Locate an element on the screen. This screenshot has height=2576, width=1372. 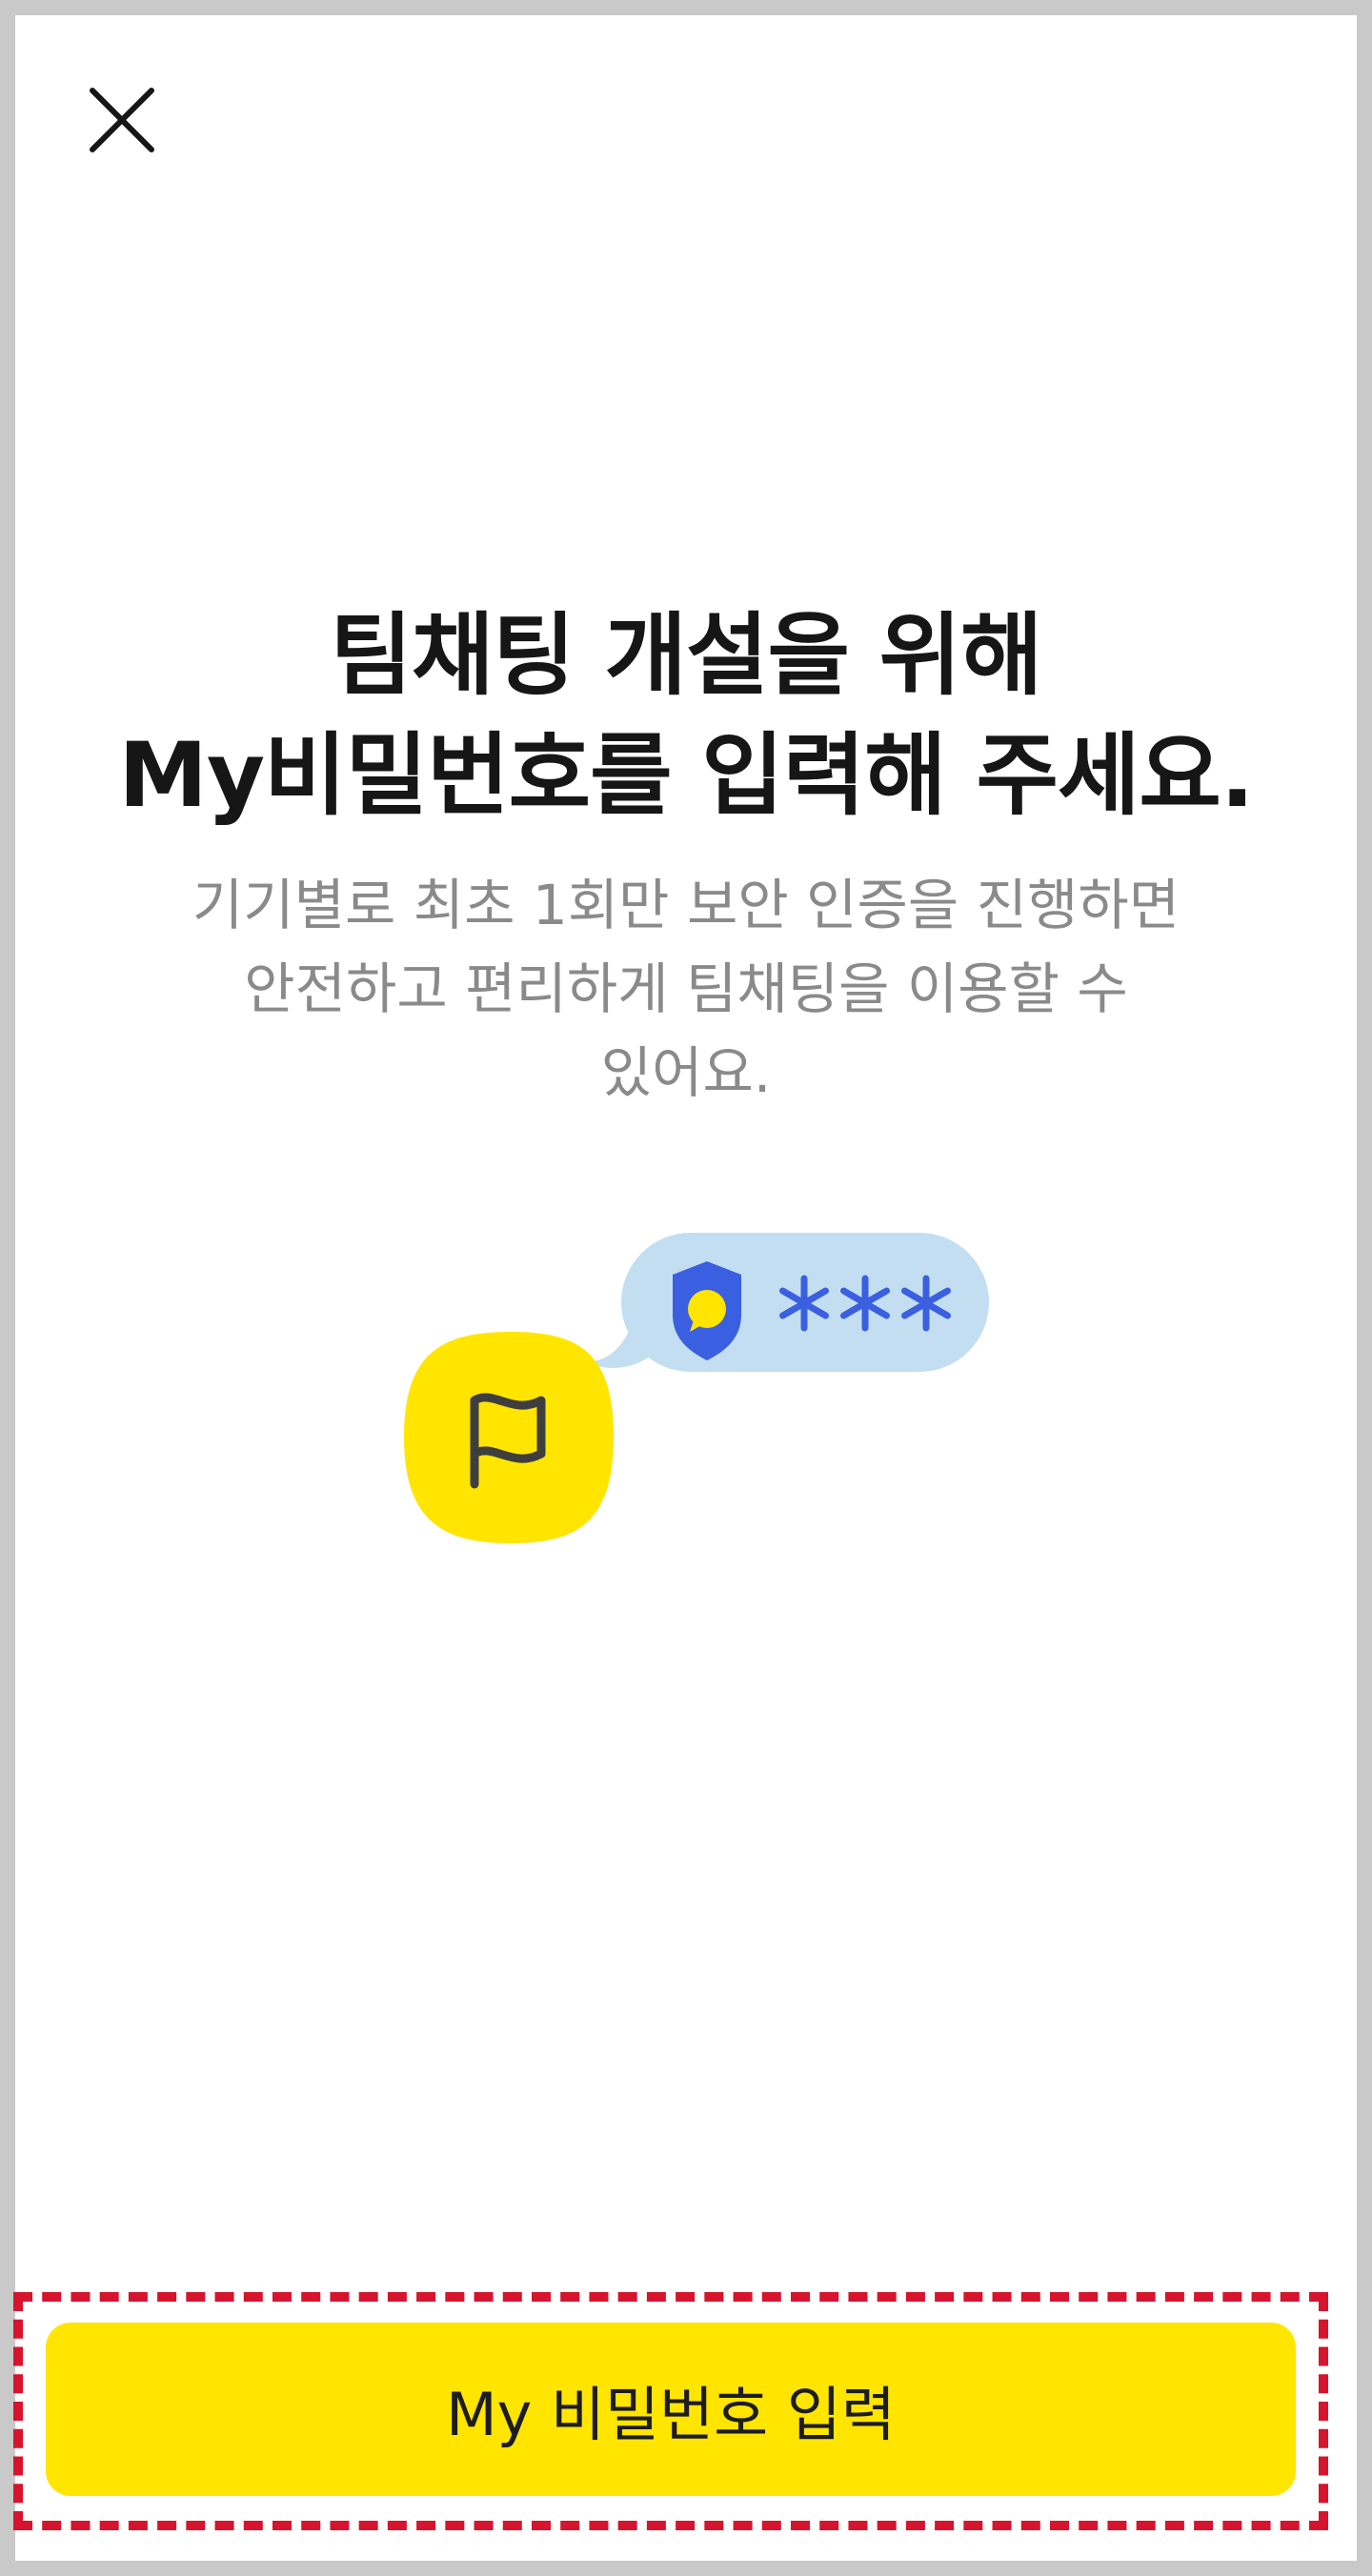
close-icon is located at coordinates (122, 120).